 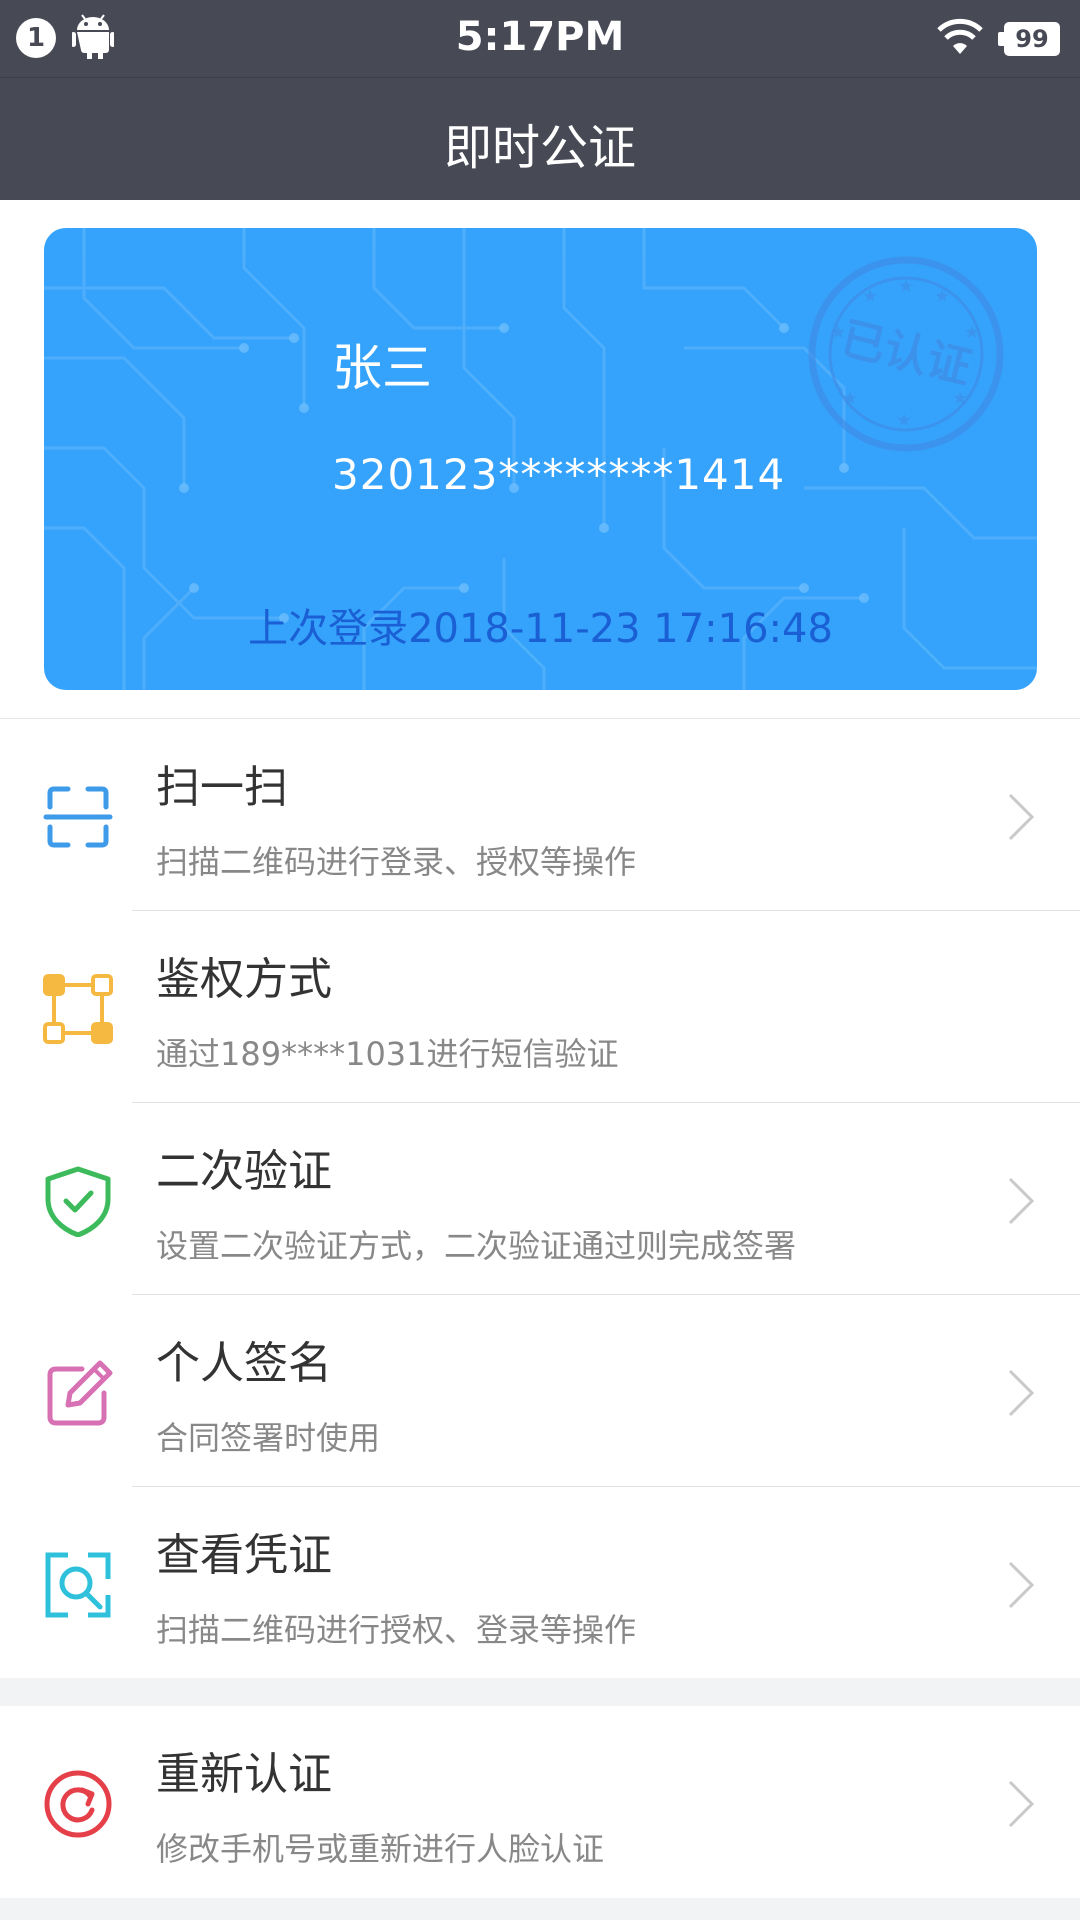 I want to click on refresh-icon, so click(x=78, y=1804).